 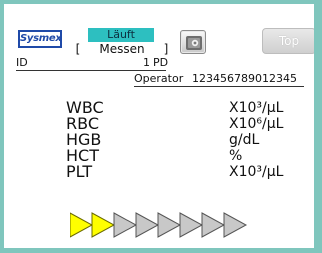 I want to click on analyzer-button, so click(x=193, y=42).